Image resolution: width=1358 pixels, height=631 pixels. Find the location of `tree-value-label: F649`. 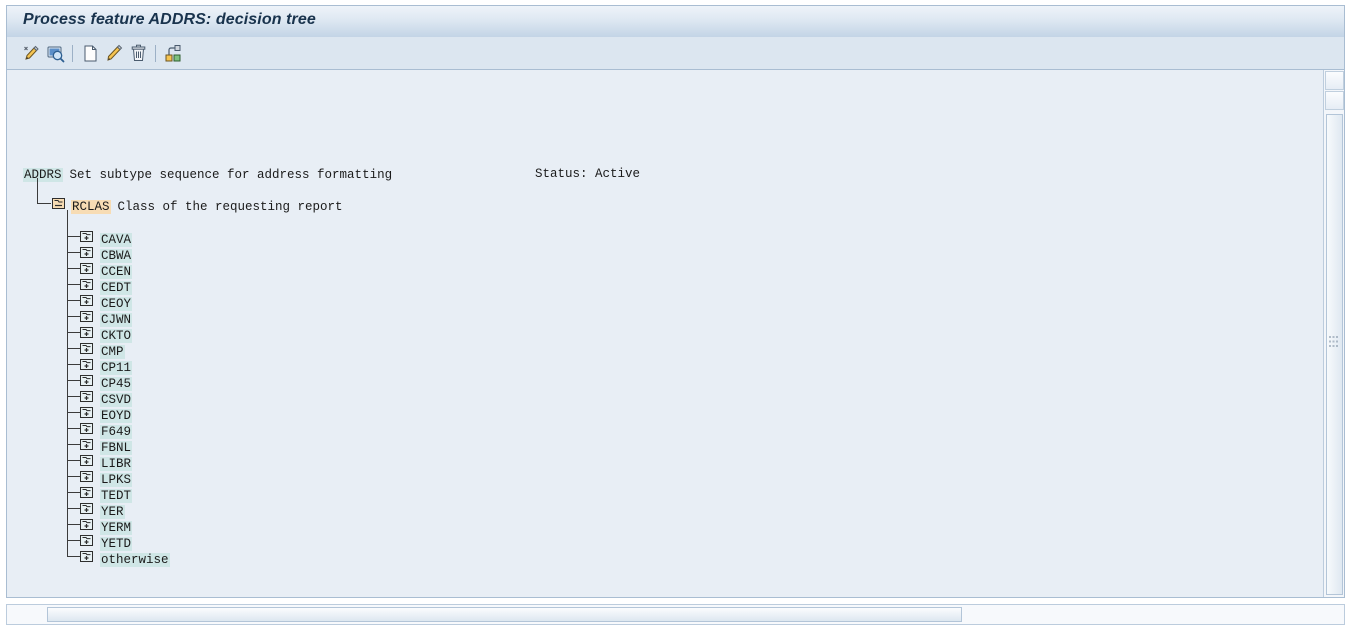

tree-value-label: F649 is located at coordinates (116, 432).